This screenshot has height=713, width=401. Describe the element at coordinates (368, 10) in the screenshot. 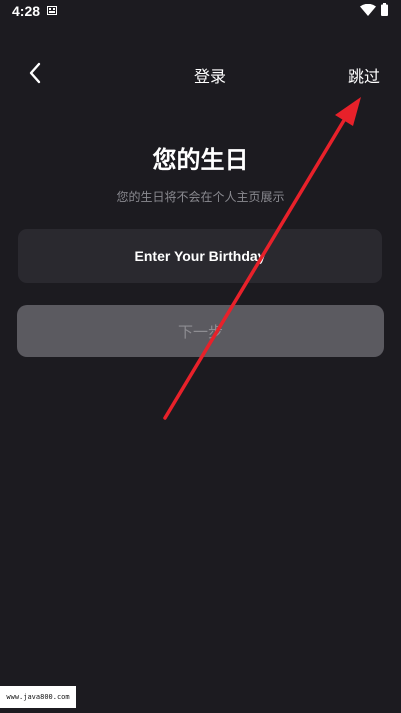

I see `wifi-icon` at that location.